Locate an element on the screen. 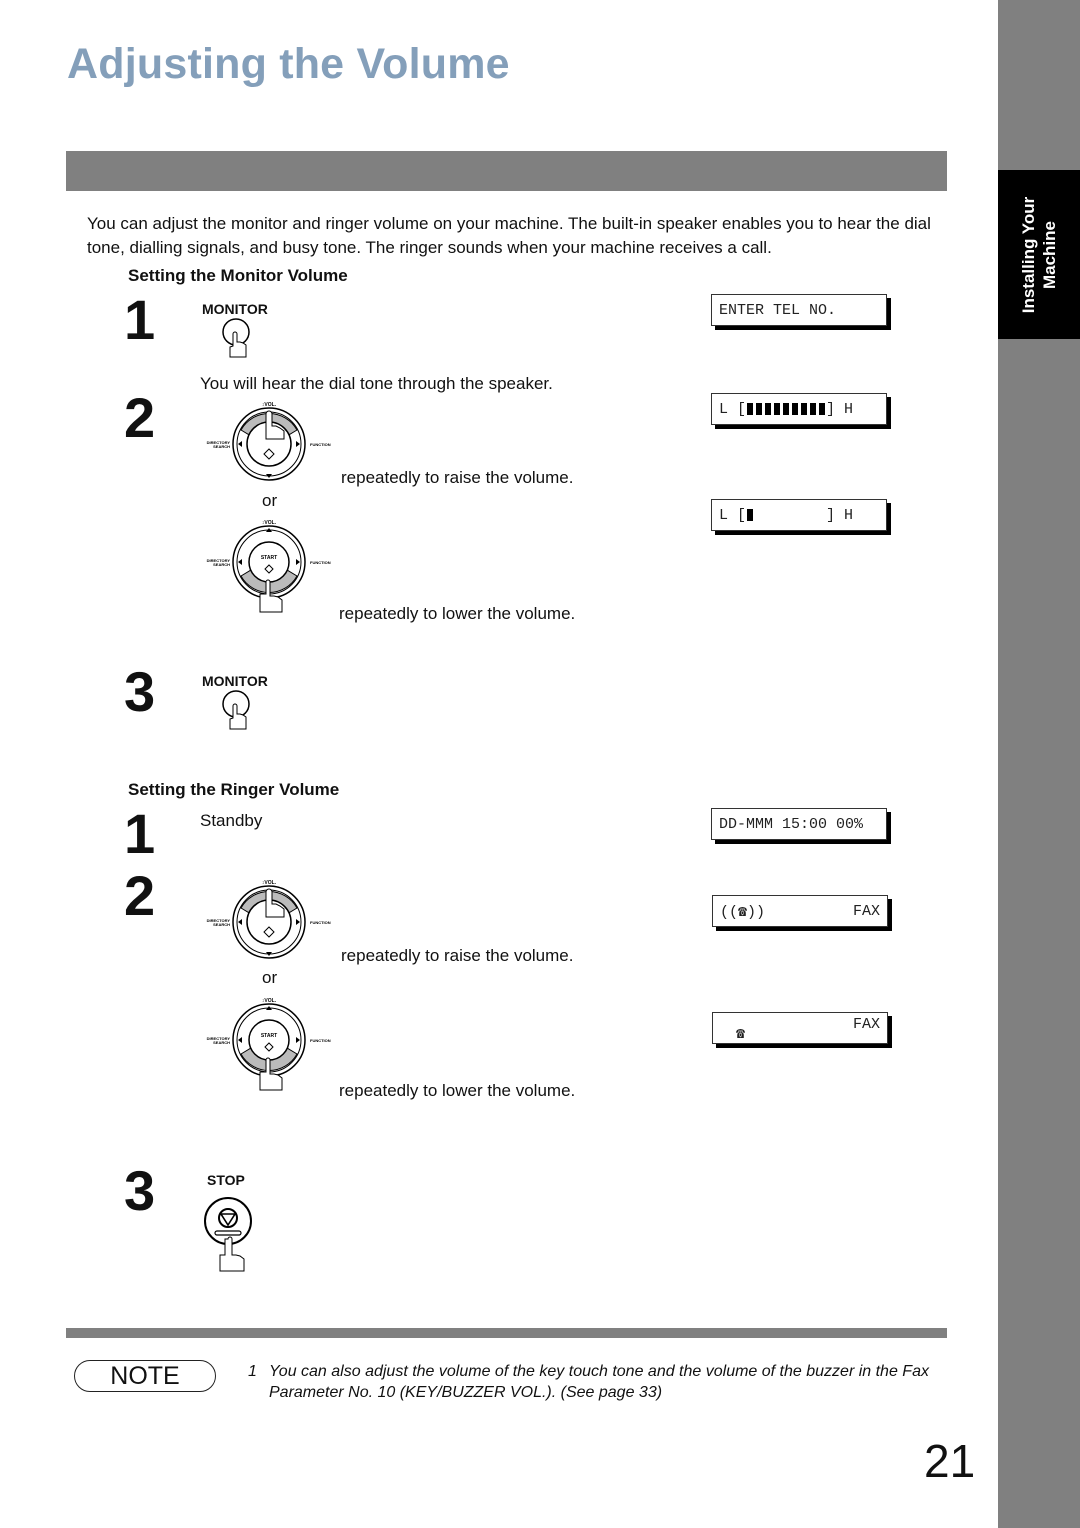 The image size is (1080, 1528). page-number: 21 is located at coordinates (950, 1461).